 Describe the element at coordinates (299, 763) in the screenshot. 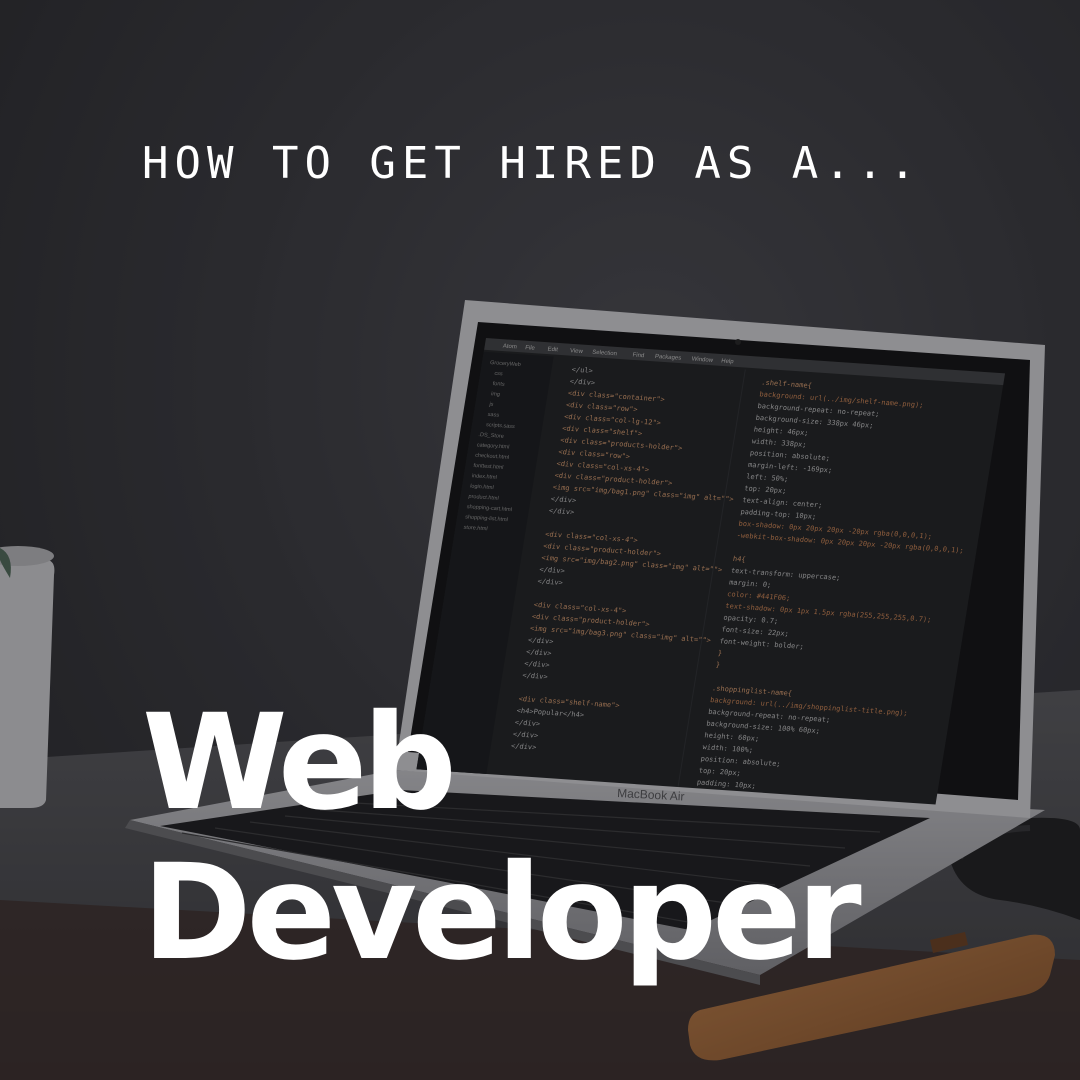

I see `title-line-web: Web` at that location.